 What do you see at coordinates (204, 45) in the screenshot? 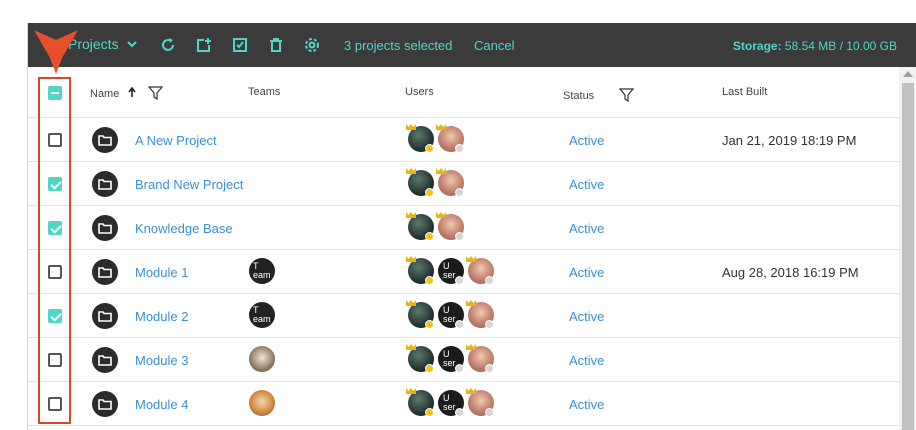
I see `add-project-icon` at bounding box center [204, 45].